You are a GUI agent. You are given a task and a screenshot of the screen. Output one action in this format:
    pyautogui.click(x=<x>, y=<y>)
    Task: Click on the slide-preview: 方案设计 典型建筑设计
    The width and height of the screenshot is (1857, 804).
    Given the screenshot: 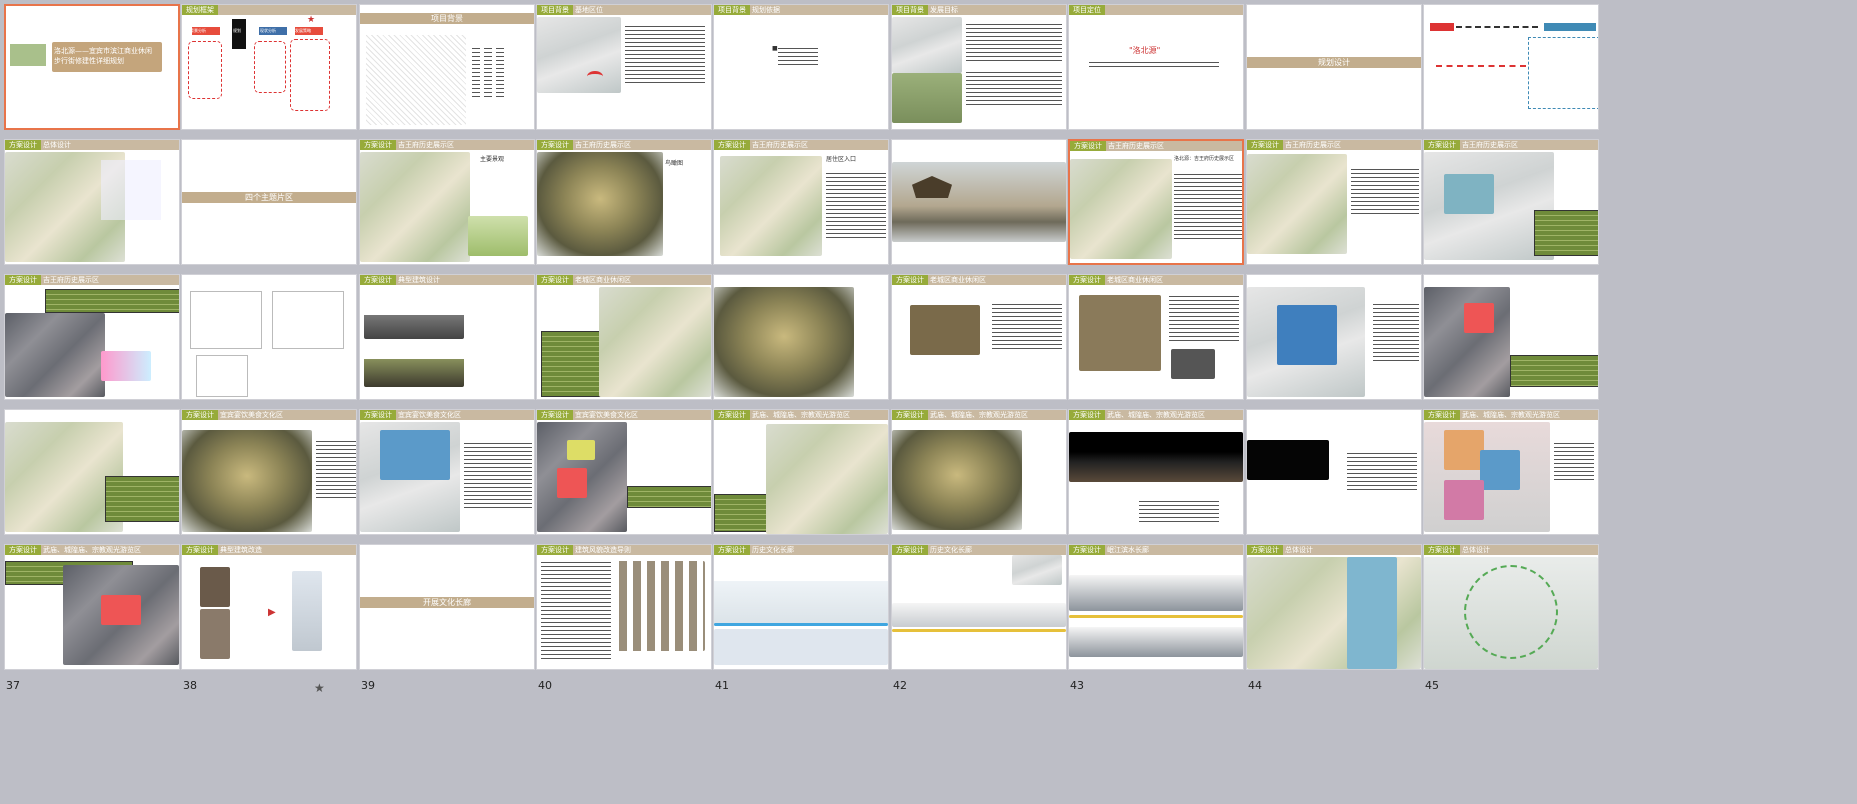 What is the action you would take?
    pyautogui.click(x=447, y=337)
    